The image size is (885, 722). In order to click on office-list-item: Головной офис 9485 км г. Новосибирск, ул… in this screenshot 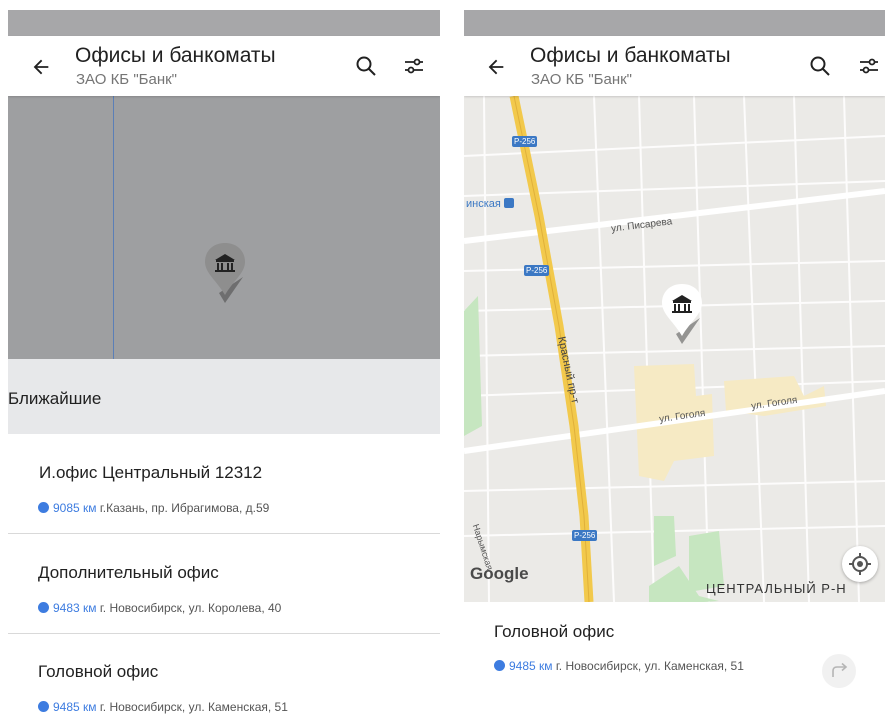, I will do `click(224, 678)`.